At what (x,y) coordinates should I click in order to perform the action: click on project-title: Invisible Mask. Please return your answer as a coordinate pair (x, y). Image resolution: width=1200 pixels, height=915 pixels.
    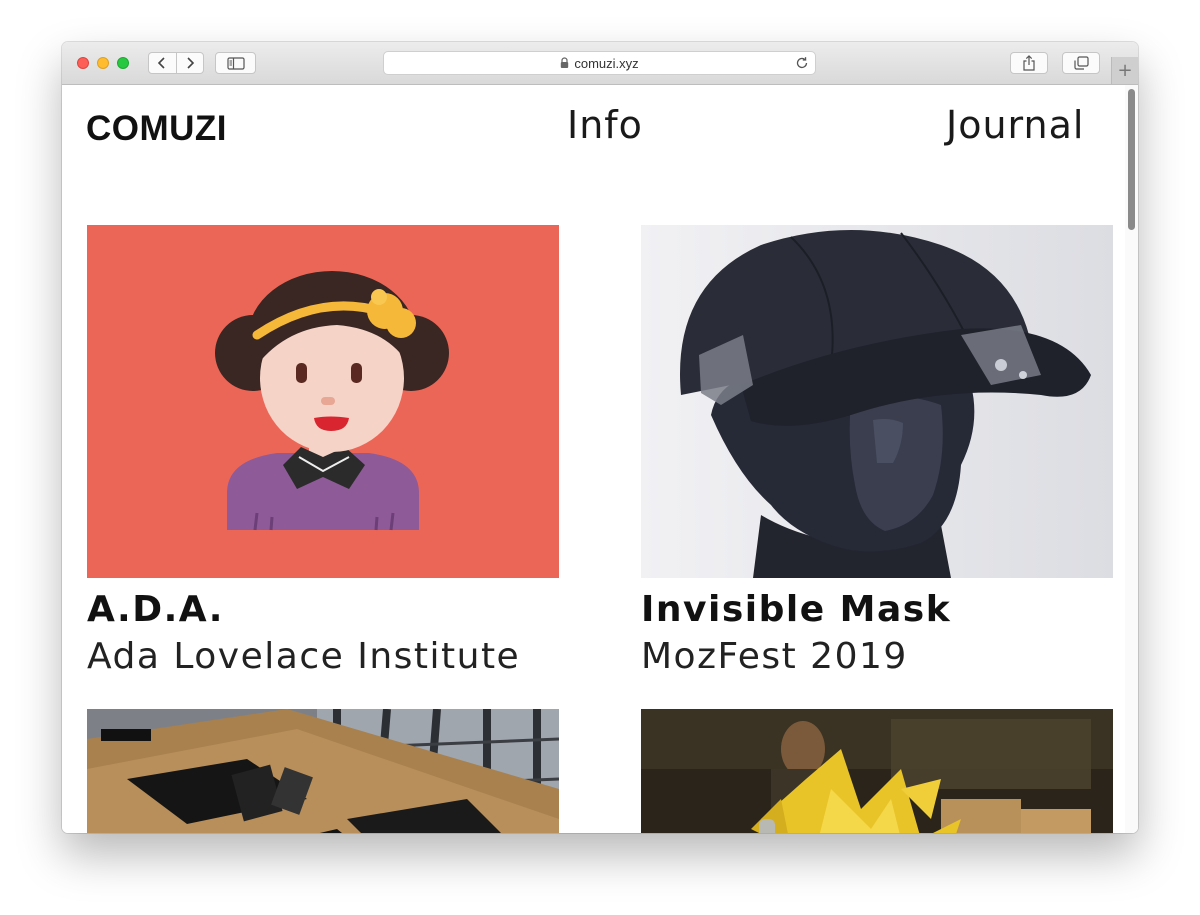
    Looking at the image, I should click on (877, 610).